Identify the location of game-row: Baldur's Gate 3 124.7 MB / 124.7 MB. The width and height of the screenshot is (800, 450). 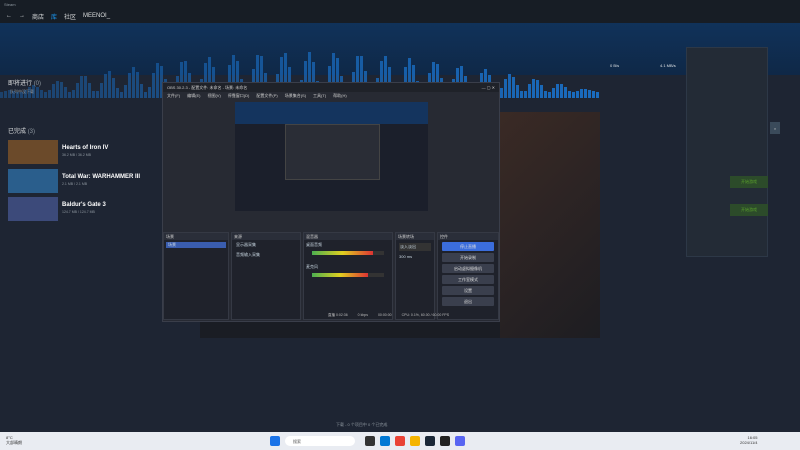
(78, 209).